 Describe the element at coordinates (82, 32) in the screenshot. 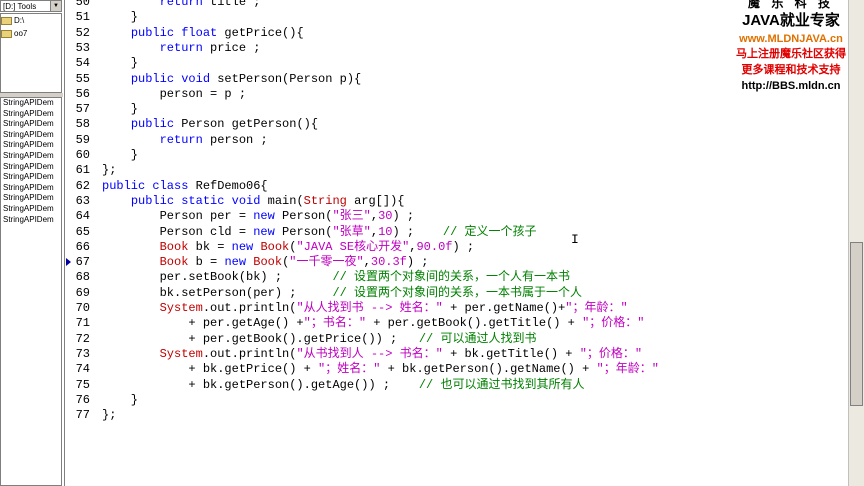

I see `line-number: 52` at that location.